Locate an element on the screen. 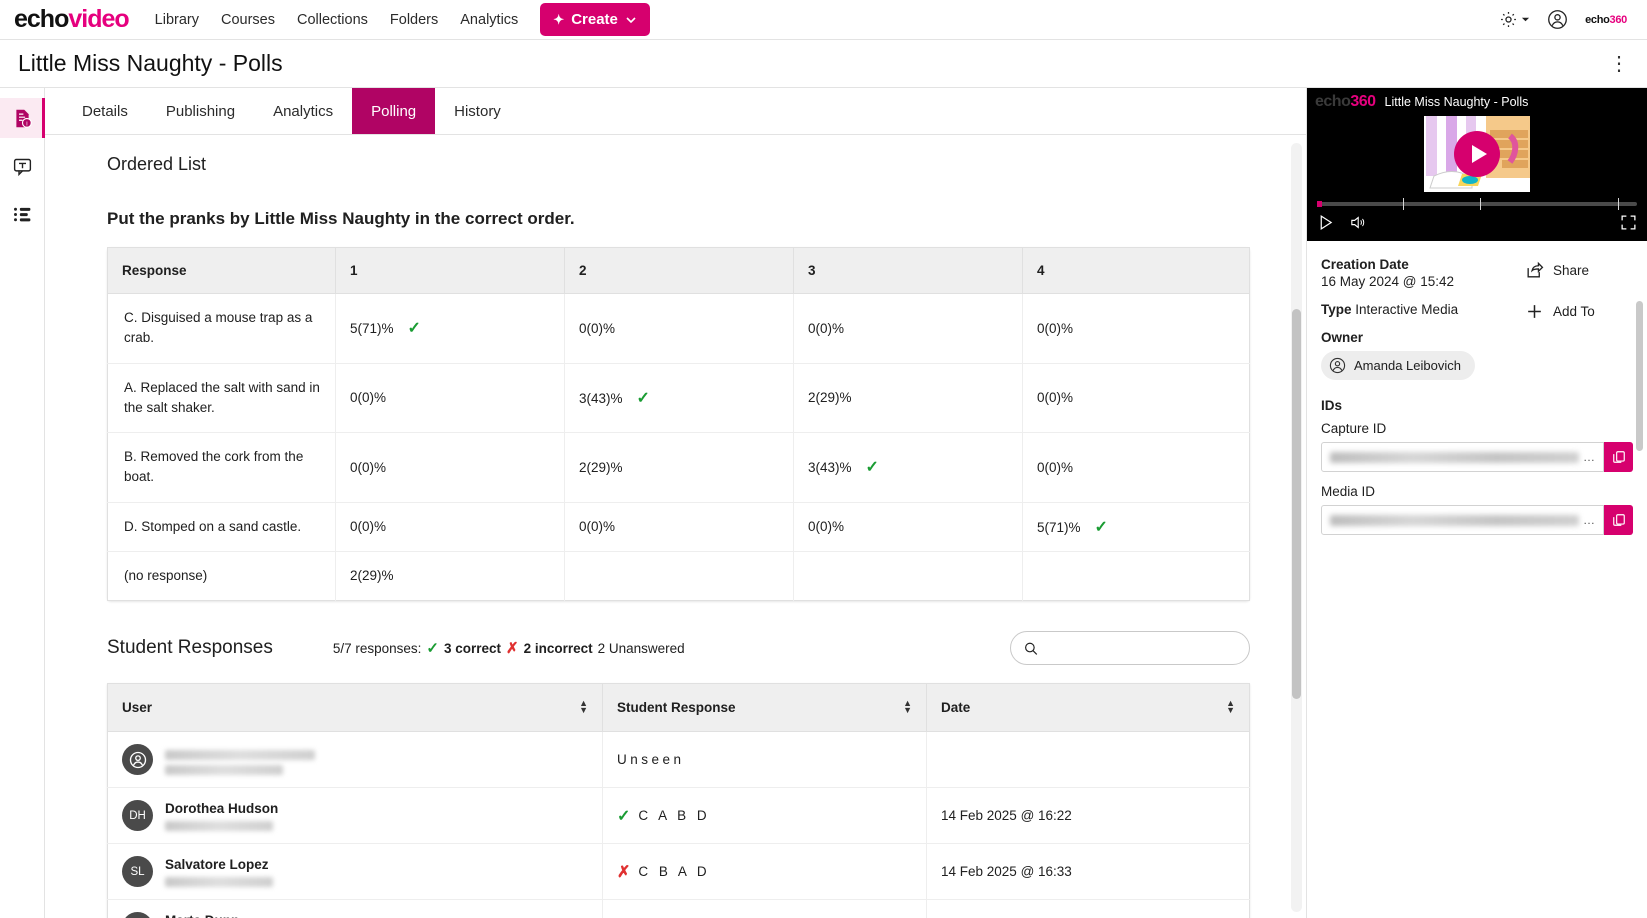  more-options-button: ⋮ is located at coordinates (1619, 64).